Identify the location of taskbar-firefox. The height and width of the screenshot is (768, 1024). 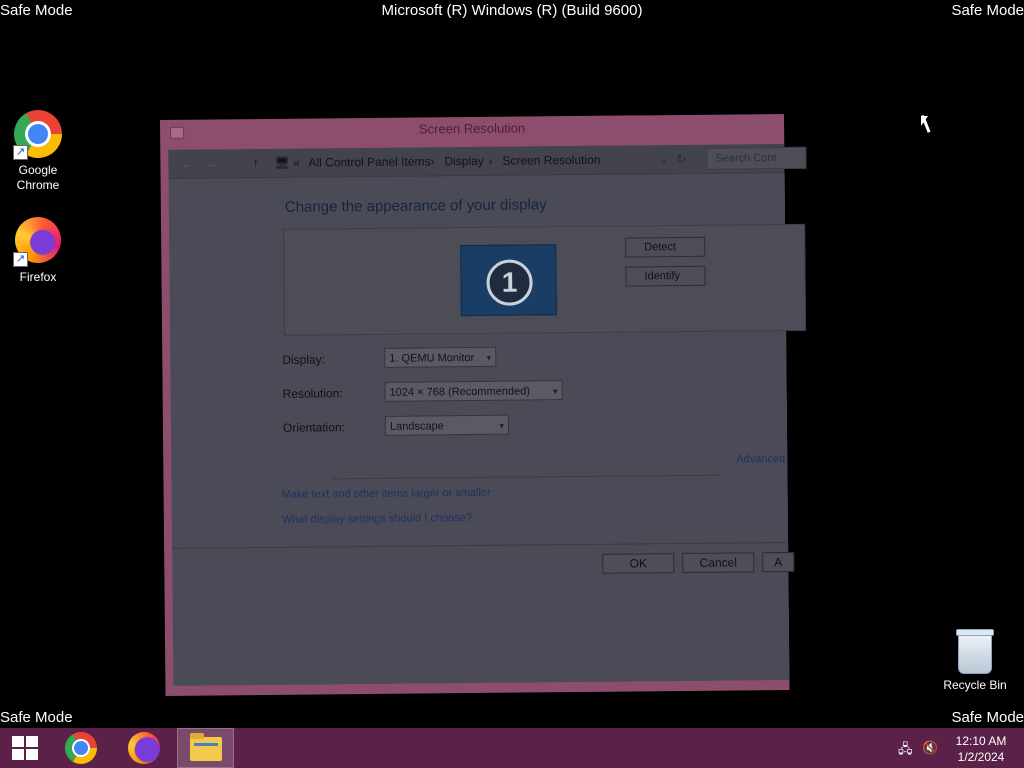
(144, 748).